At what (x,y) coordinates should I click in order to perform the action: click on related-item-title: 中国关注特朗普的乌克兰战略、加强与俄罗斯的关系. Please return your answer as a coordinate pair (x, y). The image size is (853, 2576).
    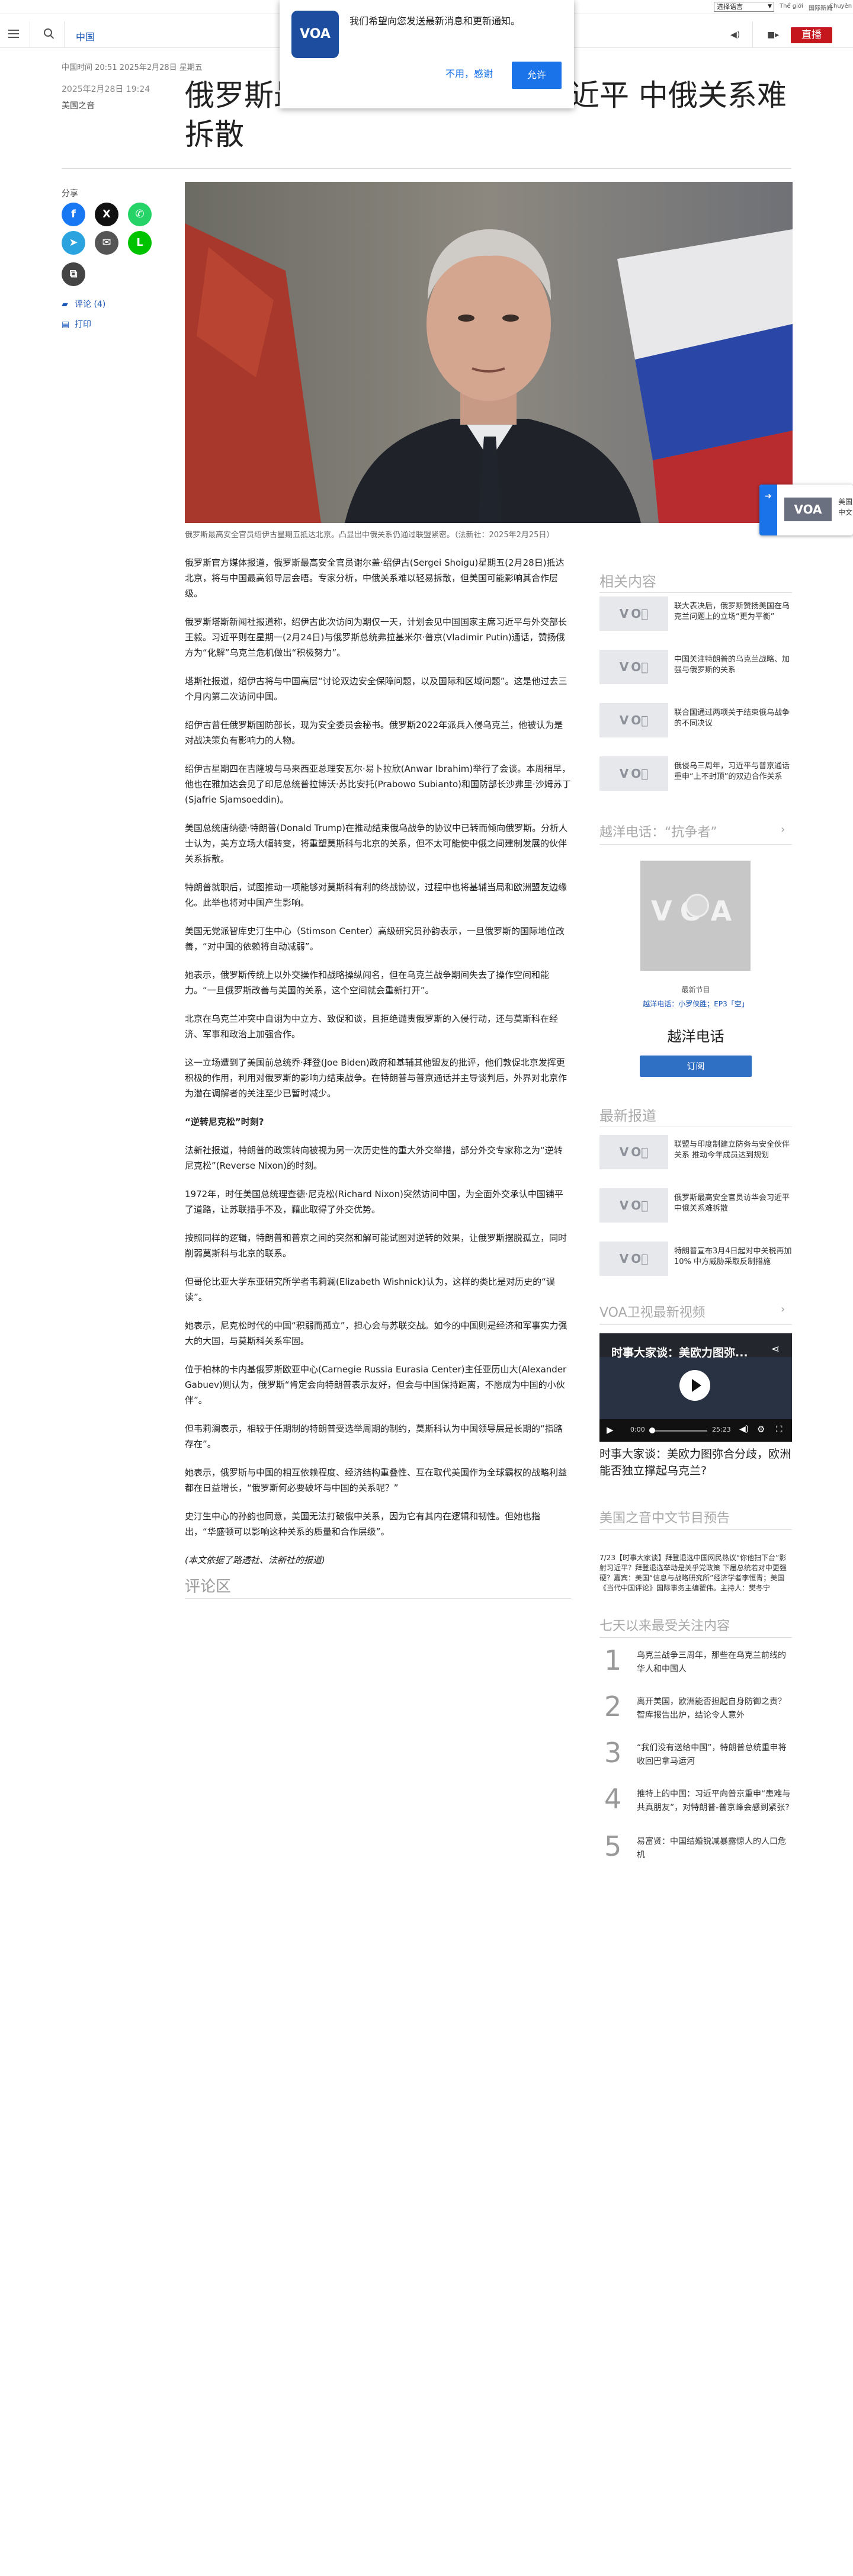
    Looking at the image, I should click on (733, 666).